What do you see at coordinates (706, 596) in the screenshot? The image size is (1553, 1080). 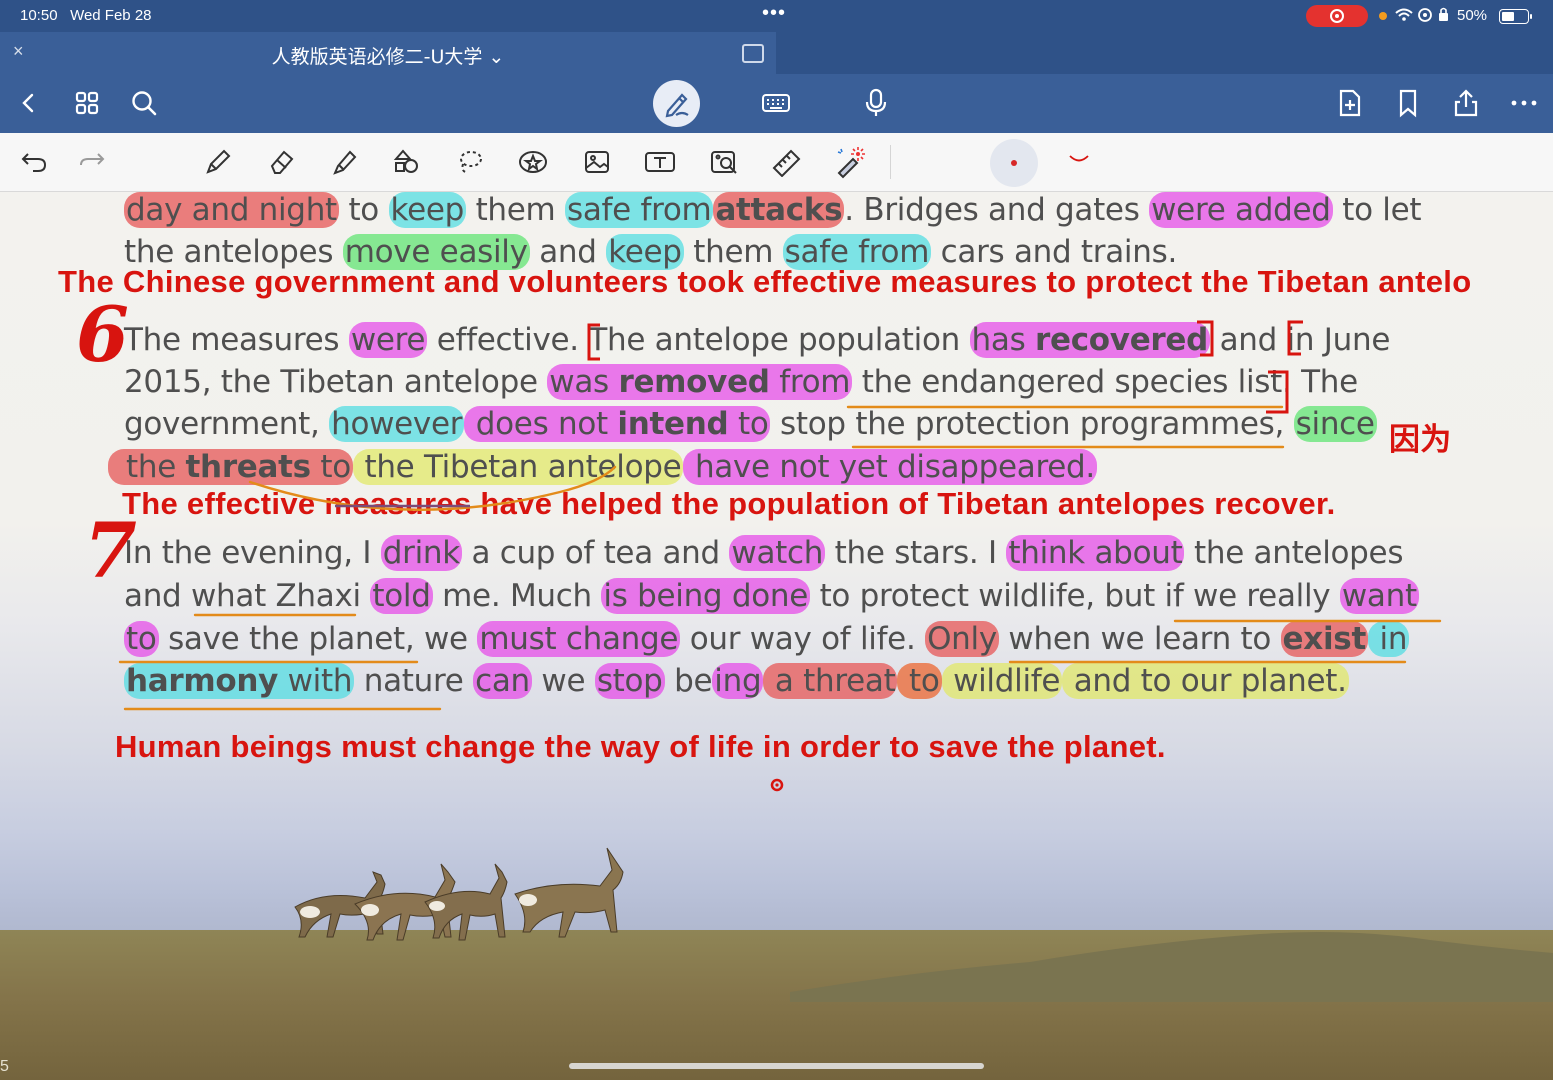 I see `highlight-is-being-done: is being done` at bounding box center [706, 596].